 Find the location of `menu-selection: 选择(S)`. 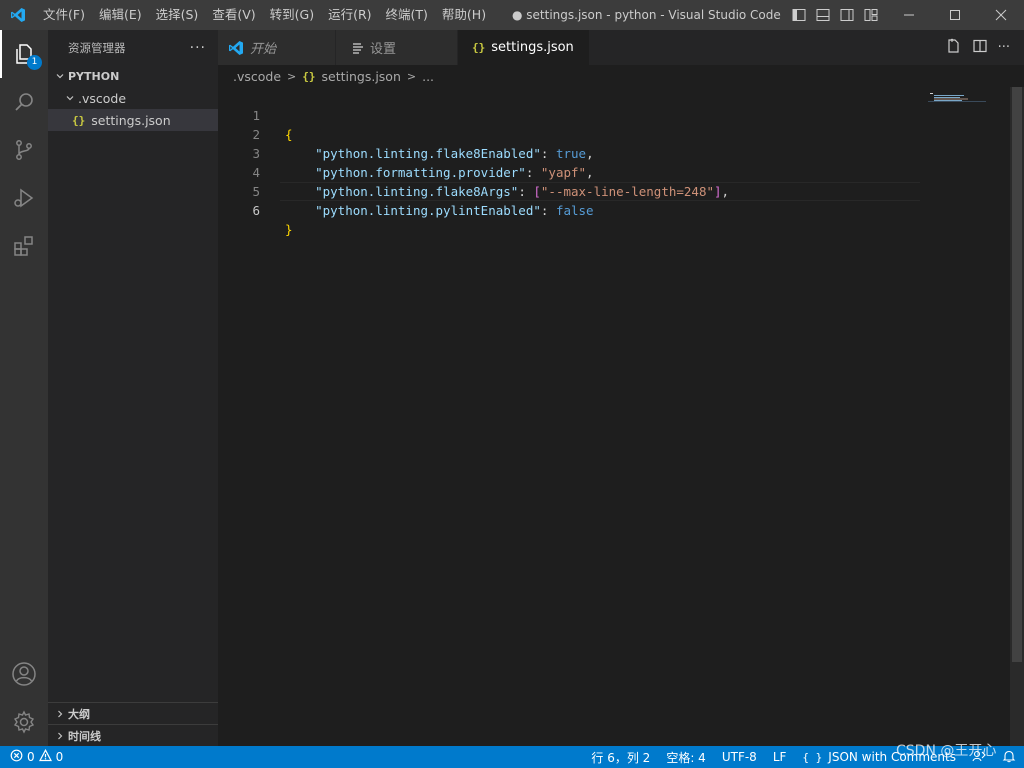

menu-selection: 选择(S) is located at coordinates (177, 15).